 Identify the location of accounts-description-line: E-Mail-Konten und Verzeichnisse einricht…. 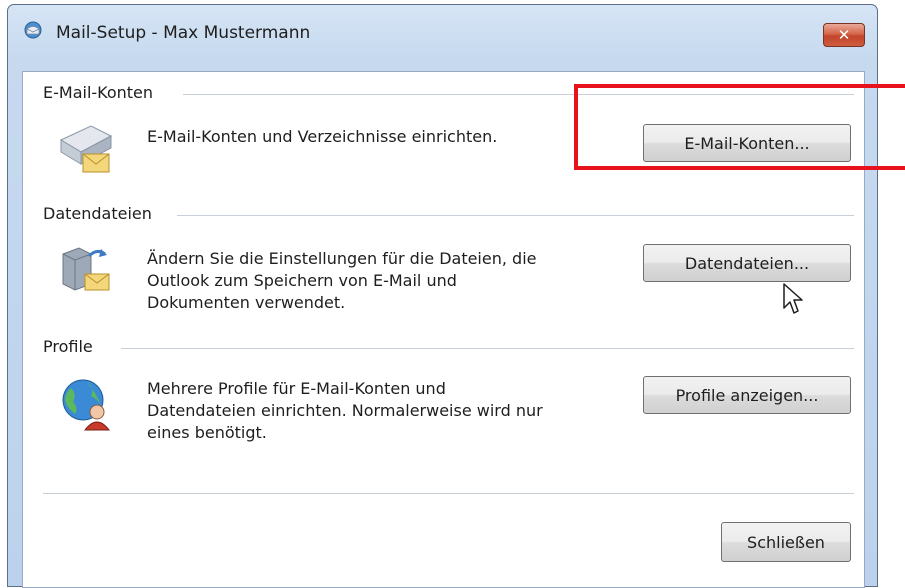
(322, 136).